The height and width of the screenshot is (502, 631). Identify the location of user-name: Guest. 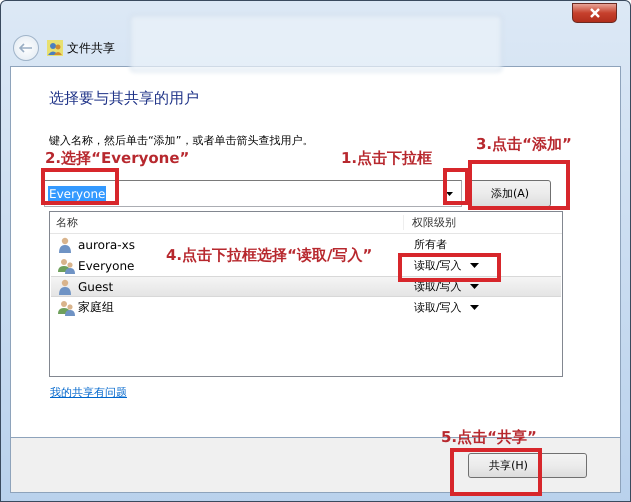
(96, 287).